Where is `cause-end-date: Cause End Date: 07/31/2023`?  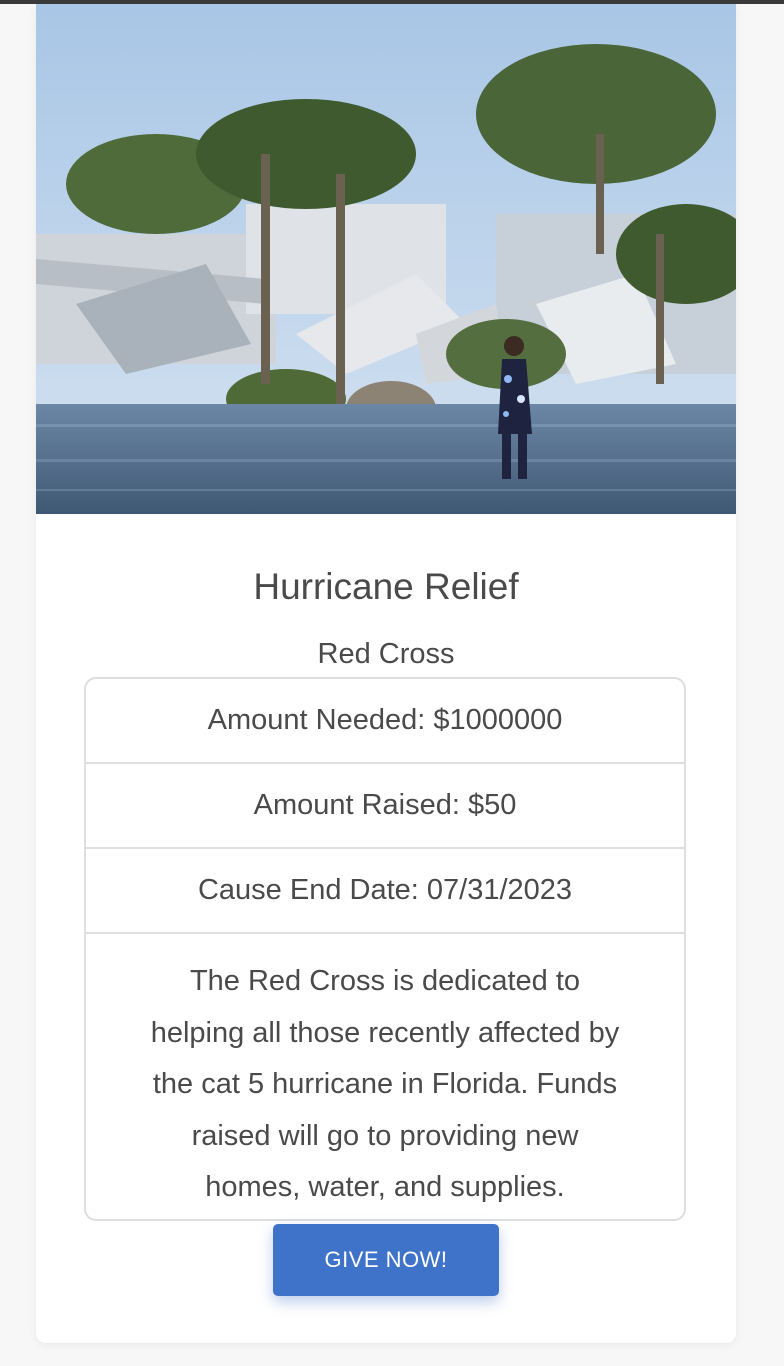
cause-end-date: Cause End Date: 07/31/2023 is located at coordinates (385, 891).